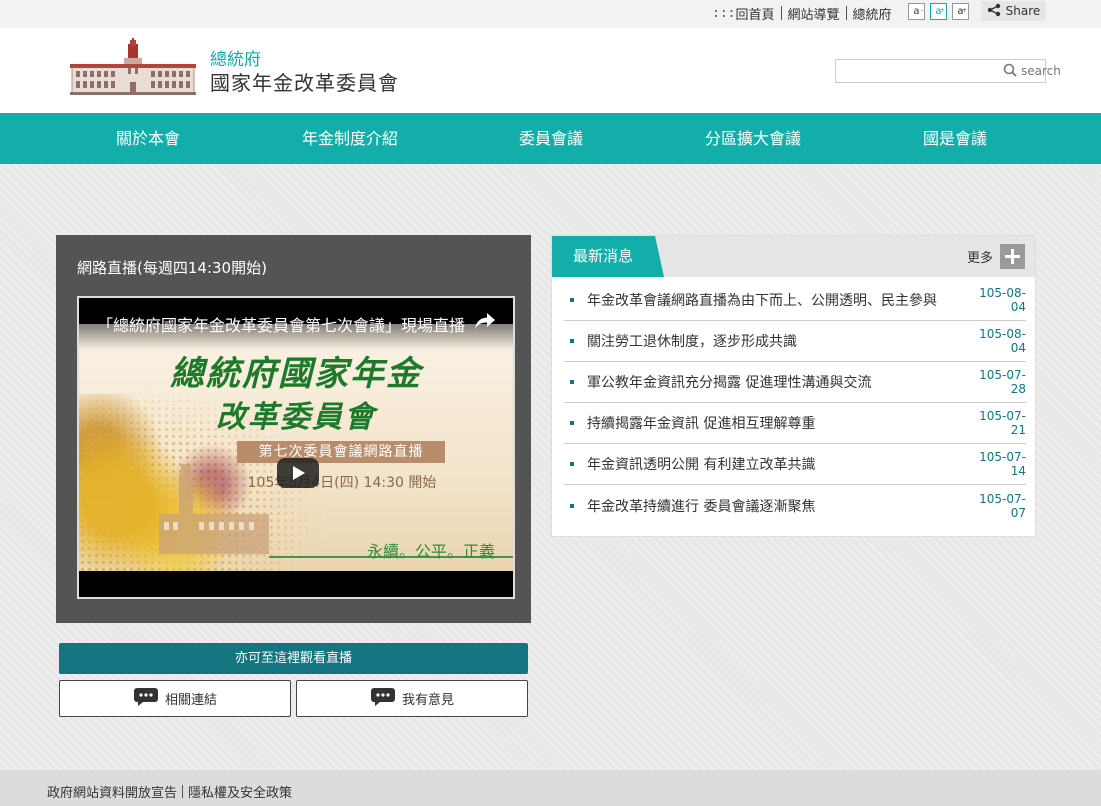  Describe the element at coordinates (550, 70) in the screenshot. I see `site-header: 總統府 國家年金改革委員會 search` at that location.